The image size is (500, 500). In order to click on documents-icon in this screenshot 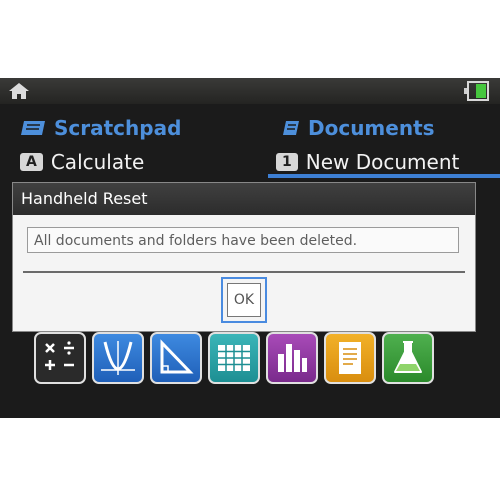, I will do `click(291, 128)`.